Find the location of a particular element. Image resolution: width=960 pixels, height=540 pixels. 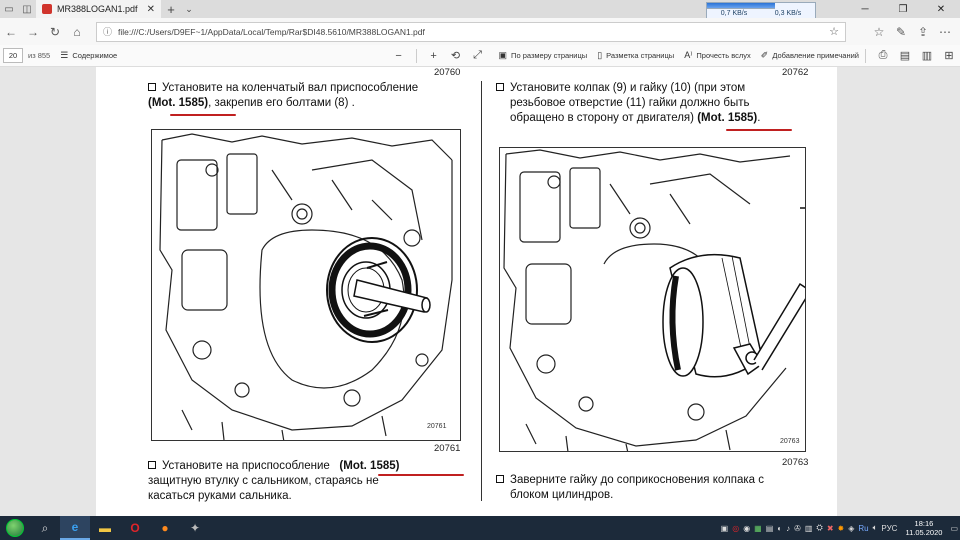

network-up: 0,3 KB/s is located at coordinates (788, 13).